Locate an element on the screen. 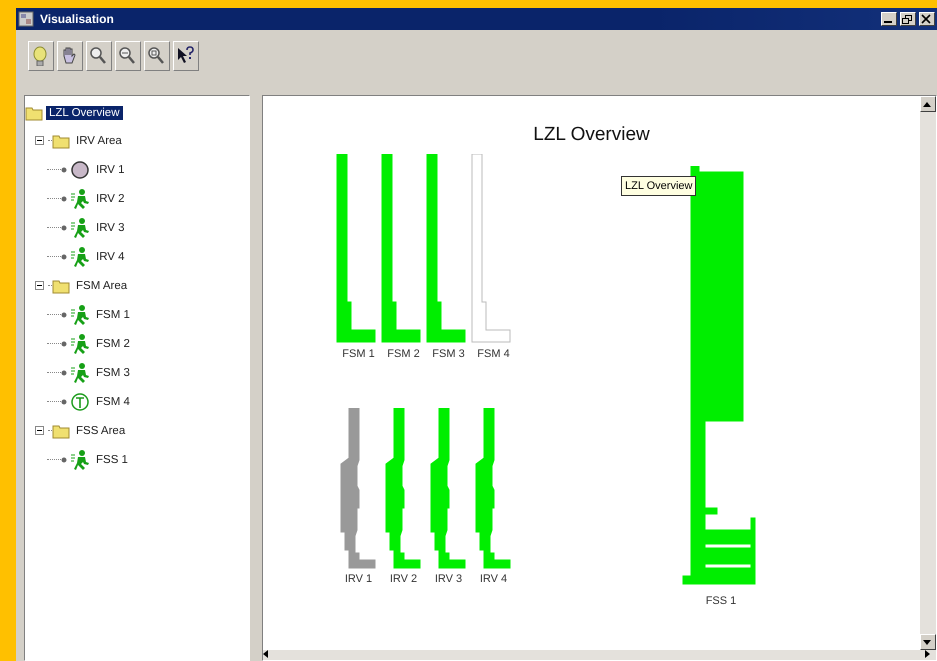  window-title: Visualisation is located at coordinates (77, 19).